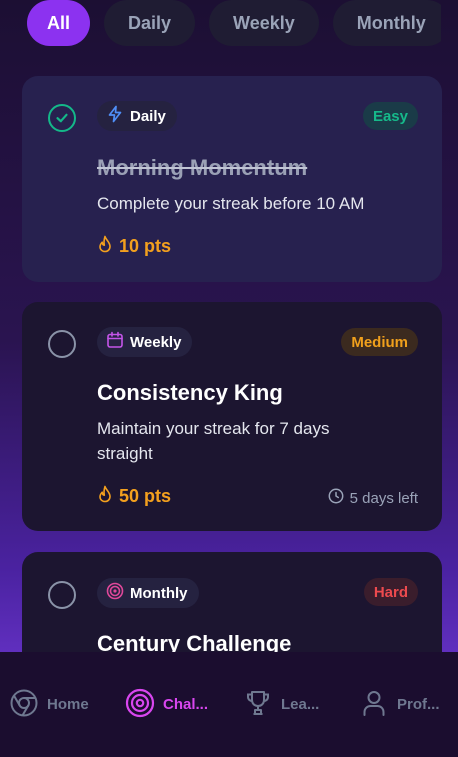 This screenshot has width=458, height=757. I want to click on filter-monthly: Monthly, so click(386, 23).